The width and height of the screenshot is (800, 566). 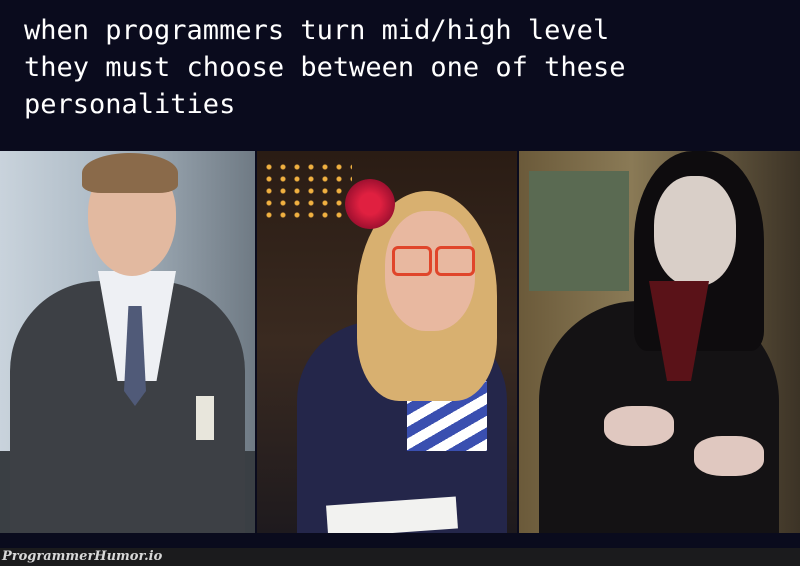 What do you see at coordinates (400, 557) in the screenshot?
I see `watermark-bar: ProgrammerHumor.io` at bounding box center [400, 557].